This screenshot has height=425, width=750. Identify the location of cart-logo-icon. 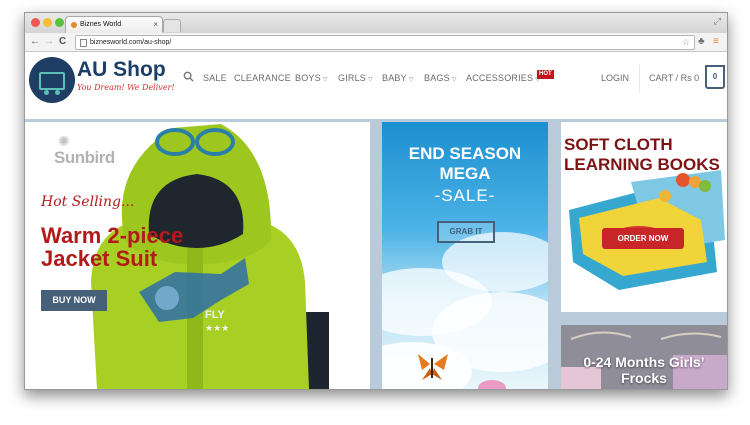
(52, 81).